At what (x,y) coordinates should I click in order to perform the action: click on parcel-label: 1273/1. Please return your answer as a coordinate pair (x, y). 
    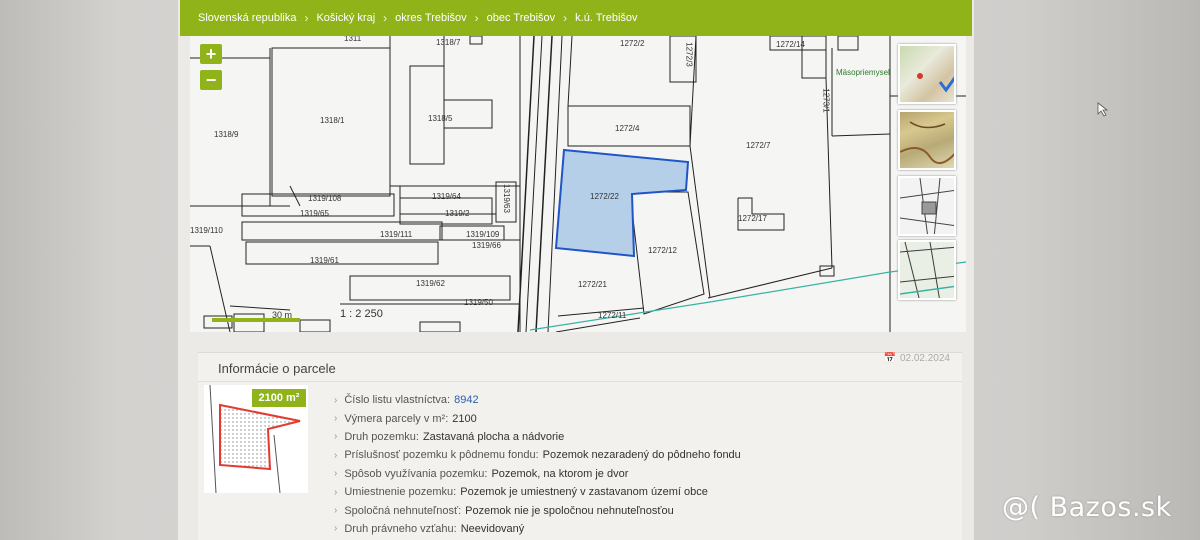
    Looking at the image, I should click on (826, 100).